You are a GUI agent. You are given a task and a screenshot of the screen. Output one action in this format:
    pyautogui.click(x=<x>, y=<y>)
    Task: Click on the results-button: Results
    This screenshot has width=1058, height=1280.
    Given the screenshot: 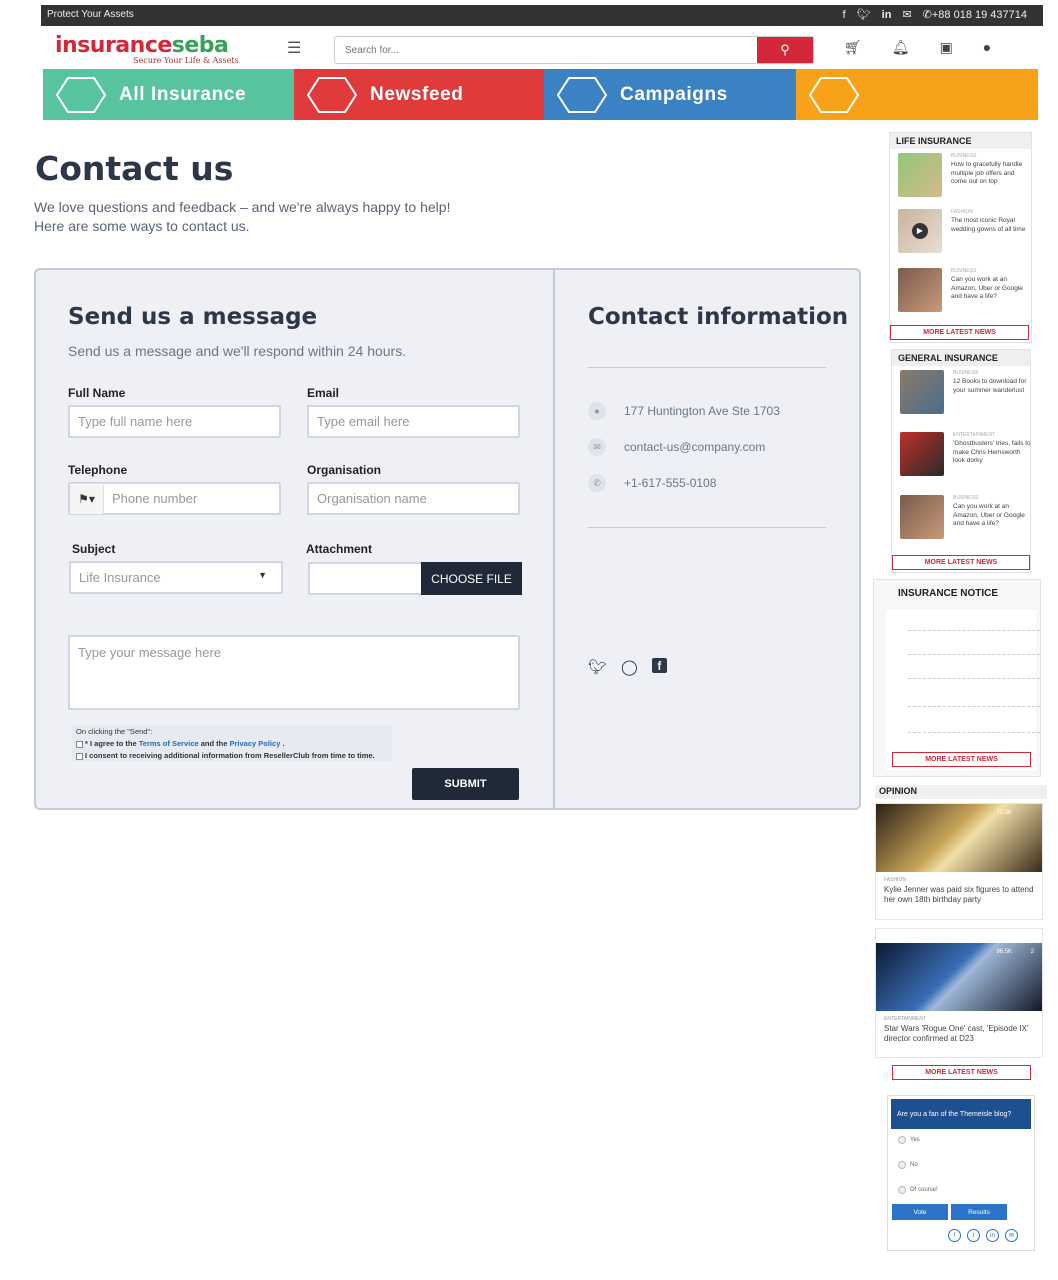 What is the action you would take?
    pyautogui.click(x=979, y=1212)
    